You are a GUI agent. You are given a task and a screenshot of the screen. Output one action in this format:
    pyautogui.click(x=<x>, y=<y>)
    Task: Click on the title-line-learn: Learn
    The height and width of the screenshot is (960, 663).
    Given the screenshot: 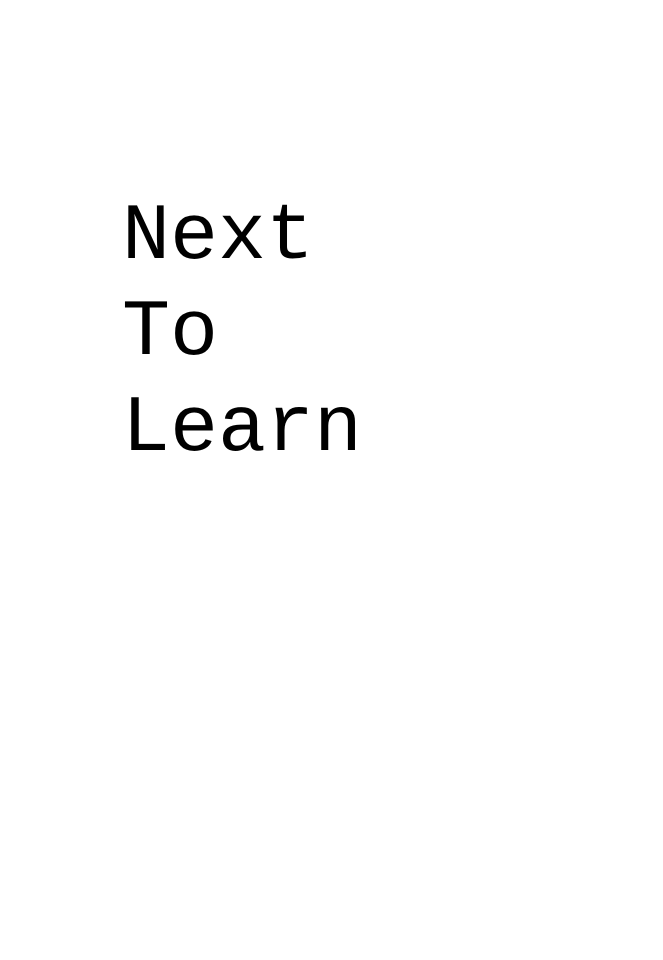 What is the action you would take?
    pyautogui.click(x=242, y=429)
    